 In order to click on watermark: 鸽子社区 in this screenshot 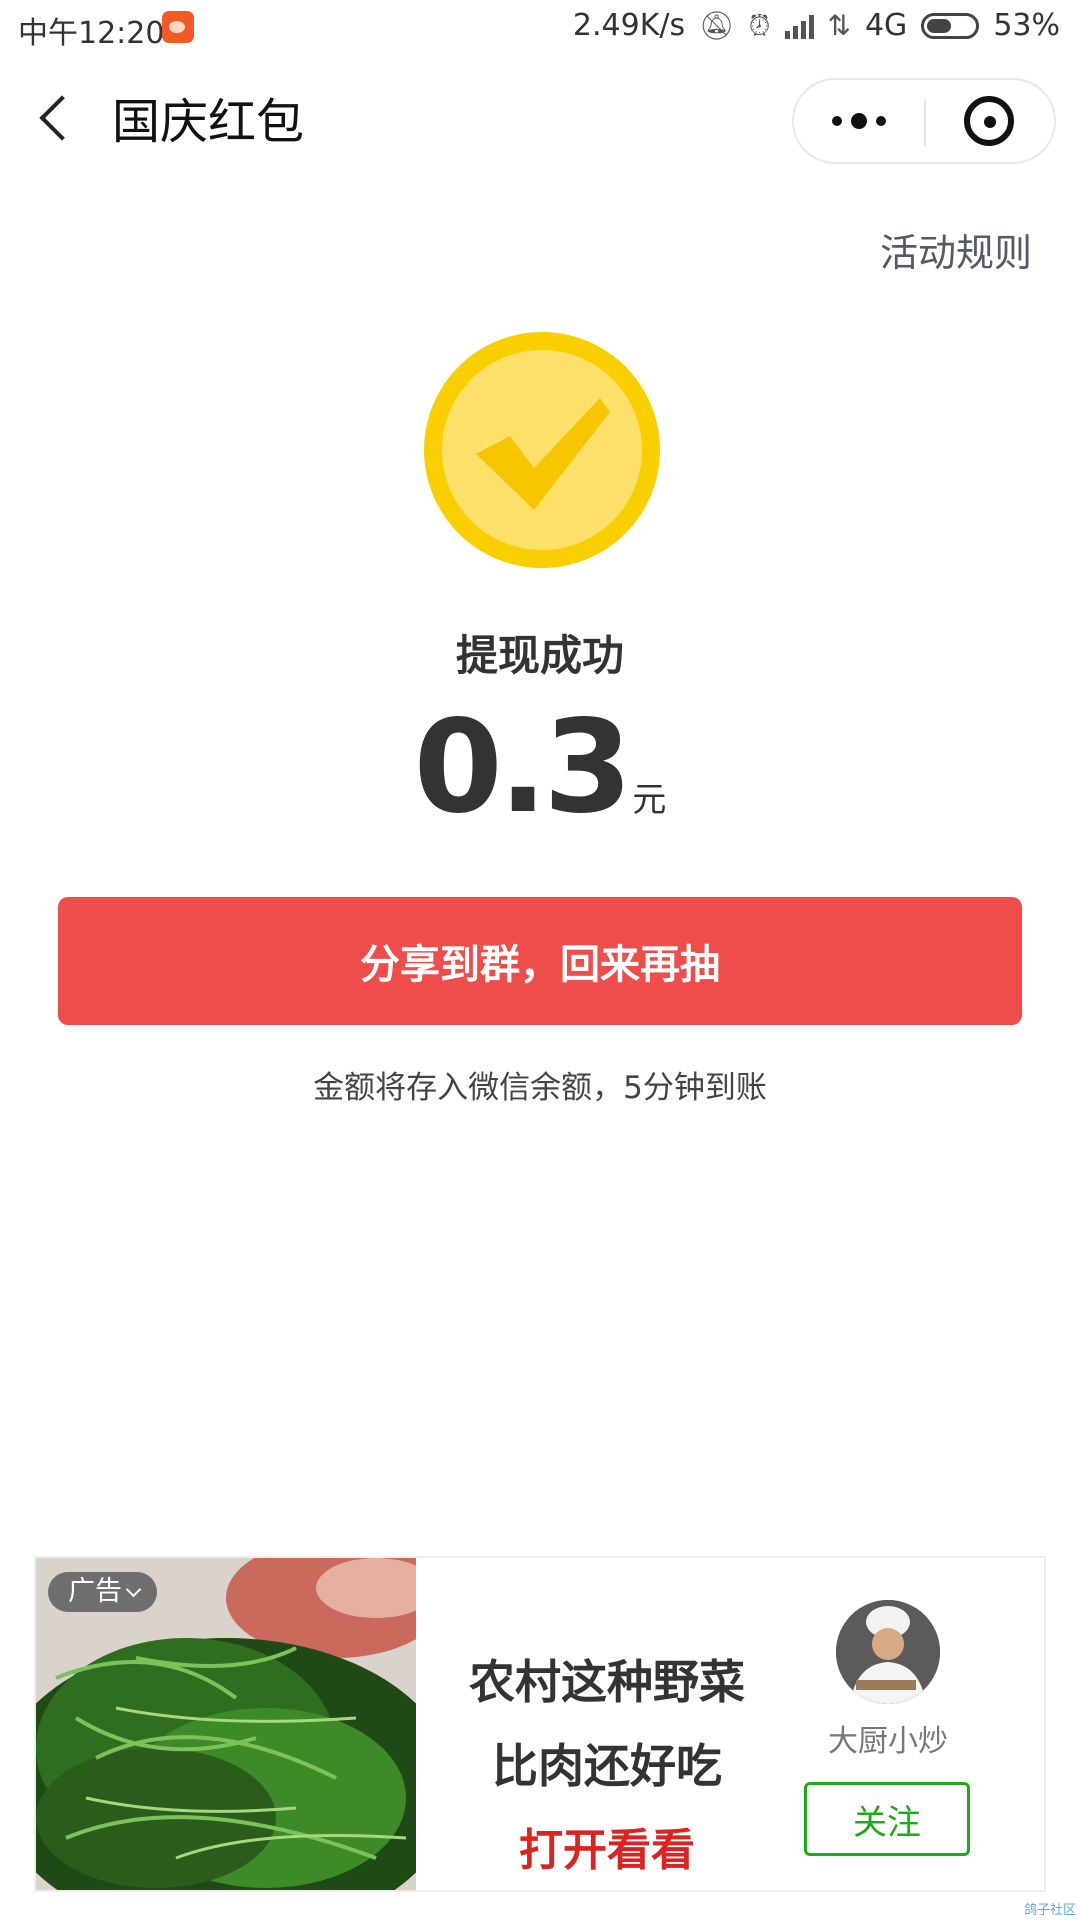, I will do `click(1049, 1910)`.